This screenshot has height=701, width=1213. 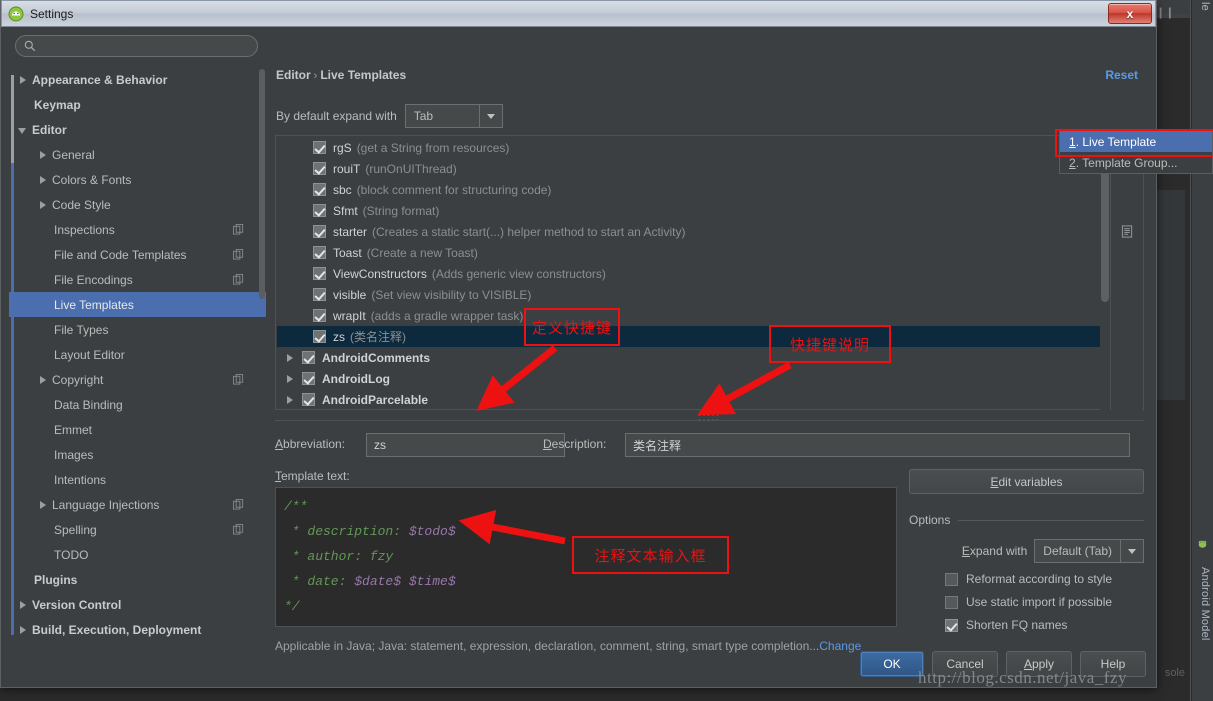 What do you see at coordinates (137, 379) in the screenshot?
I see `sidebar-item-copyright: Copyright` at bounding box center [137, 379].